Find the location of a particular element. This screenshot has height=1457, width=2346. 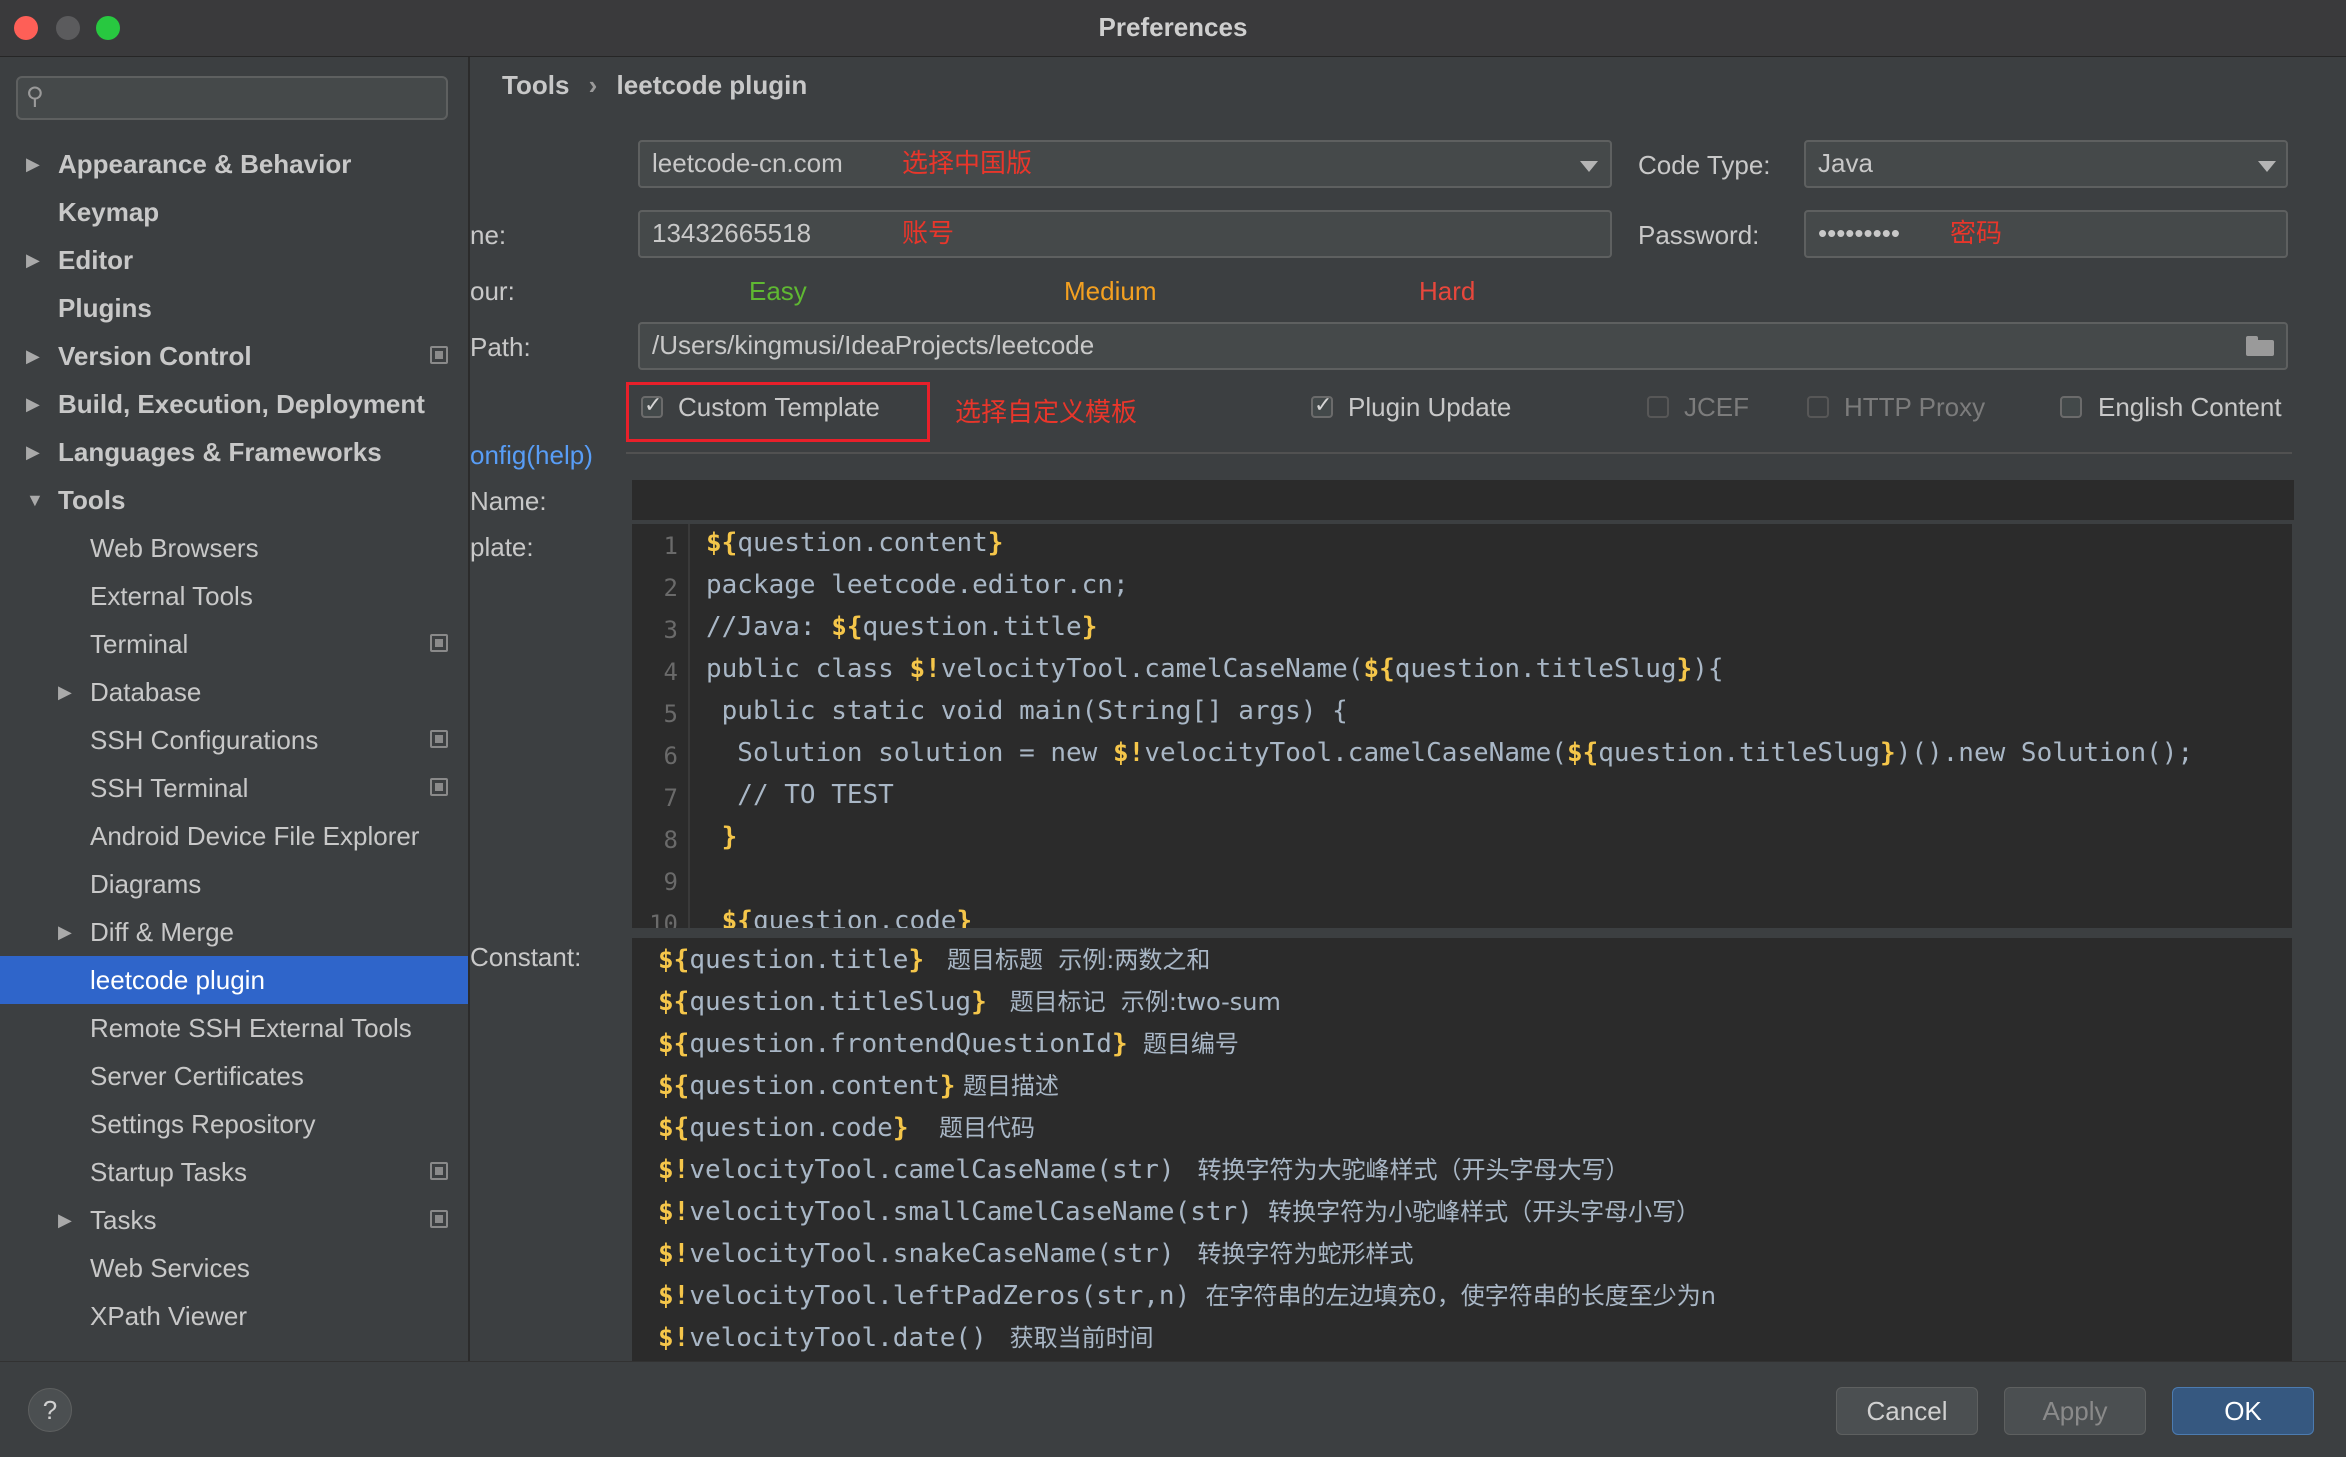

plugin-update-label: Plugin Update is located at coordinates (1429, 407).